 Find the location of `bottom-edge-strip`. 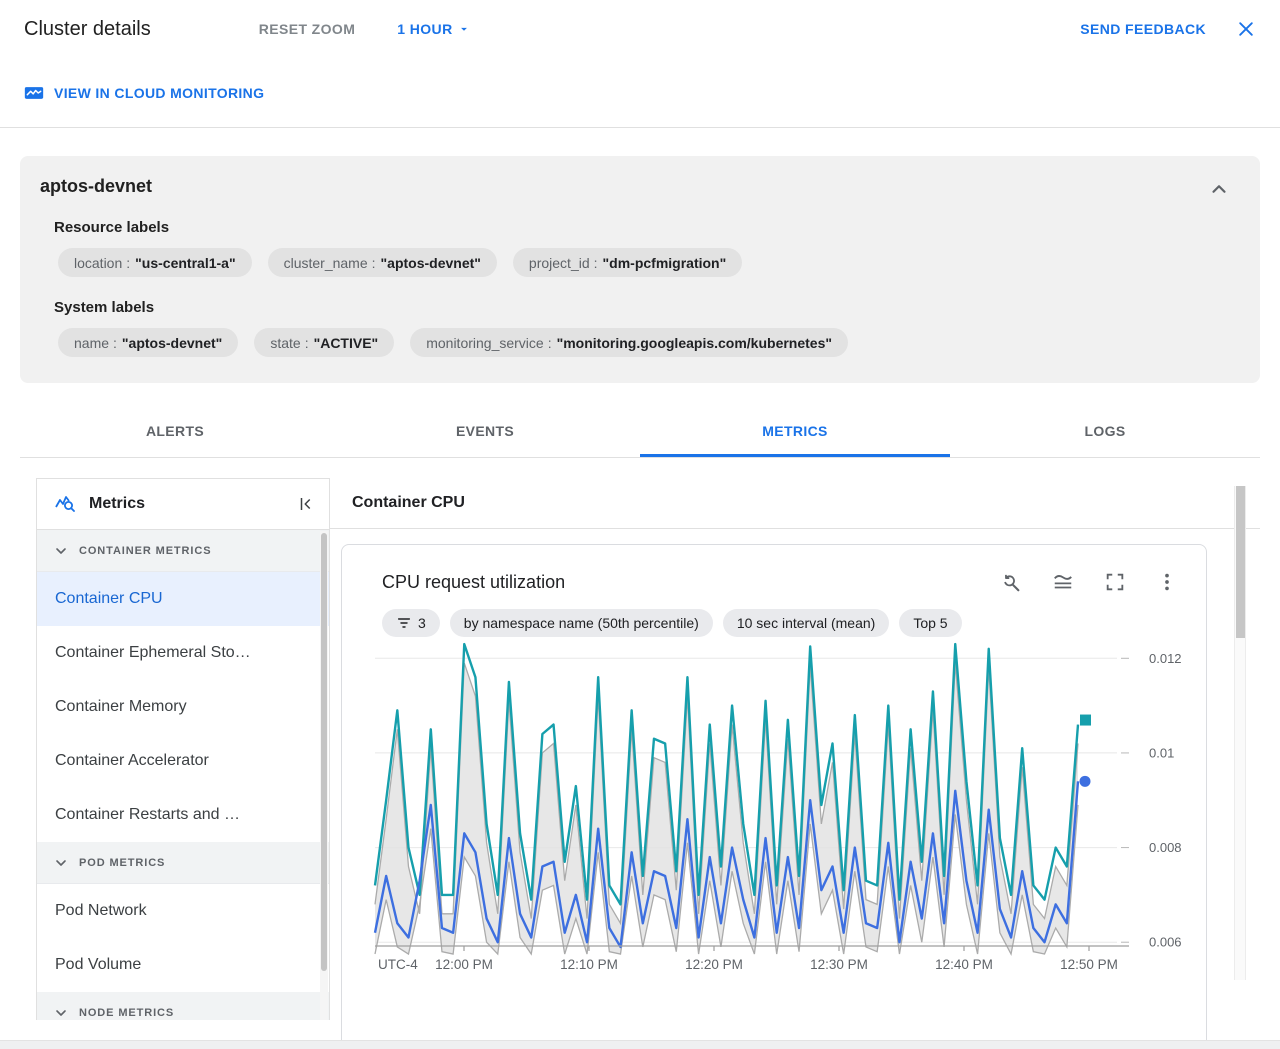

bottom-edge-strip is located at coordinates (640, 1044).